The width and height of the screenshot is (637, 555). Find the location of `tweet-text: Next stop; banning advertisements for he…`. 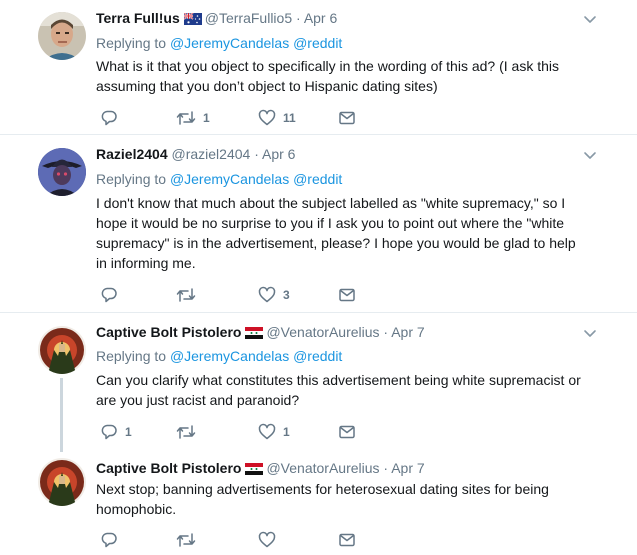

tweet-text: Next stop; banning advertisements for he… is located at coordinates (322, 499).